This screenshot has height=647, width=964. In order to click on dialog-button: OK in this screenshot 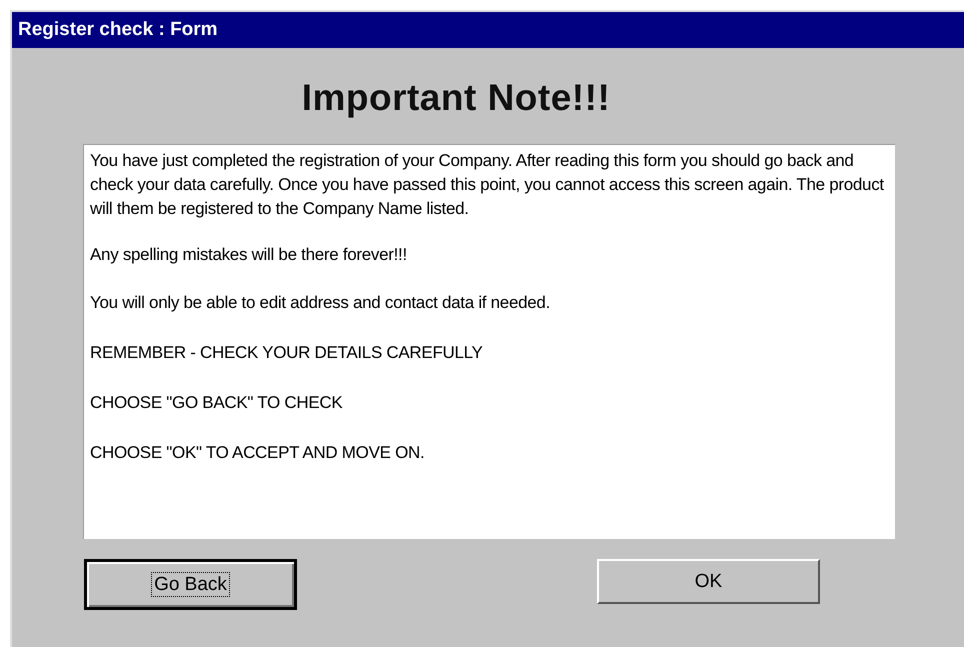, I will do `click(708, 581)`.